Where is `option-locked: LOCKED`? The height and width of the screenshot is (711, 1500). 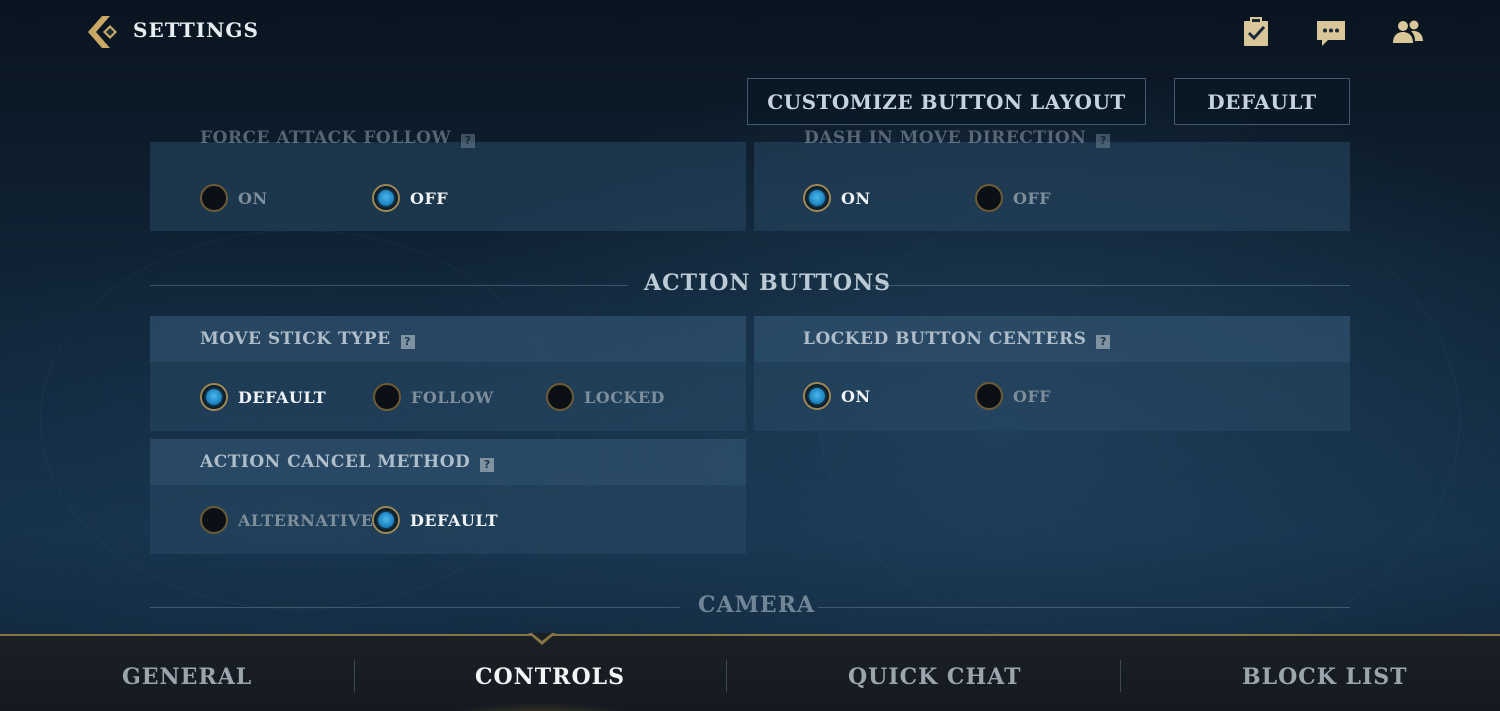 option-locked: LOCKED is located at coordinates (605, 397).